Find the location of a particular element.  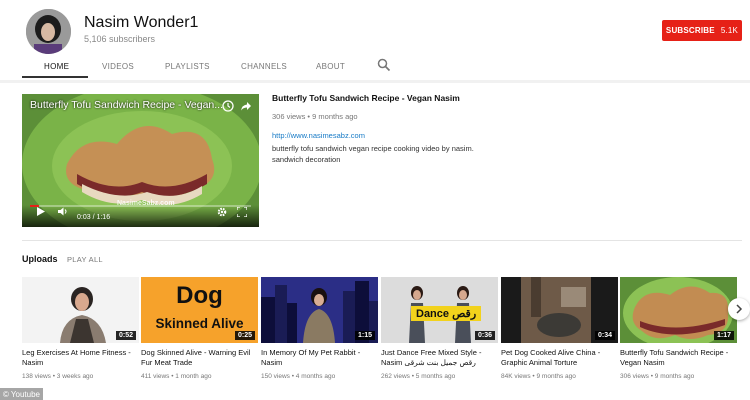

featured-meta: 306 views • 9 months ago is located at coordinates (315, 116).